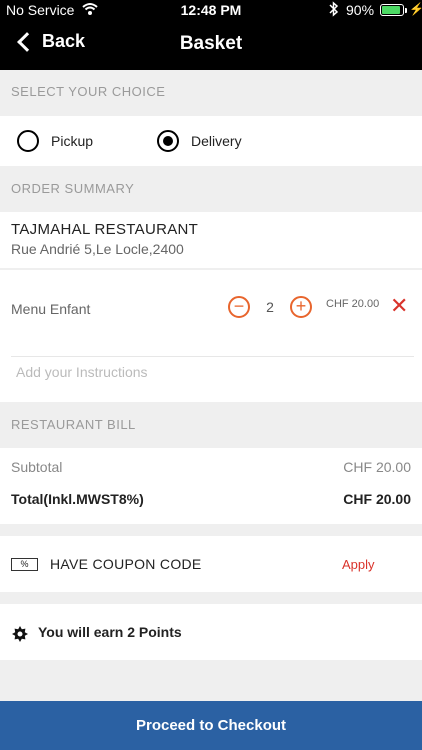  Describe the element at coordinates (211, 725) in the screenshot. I see `proceed-to-checkout-button: Proceed to Checkout` at that location.